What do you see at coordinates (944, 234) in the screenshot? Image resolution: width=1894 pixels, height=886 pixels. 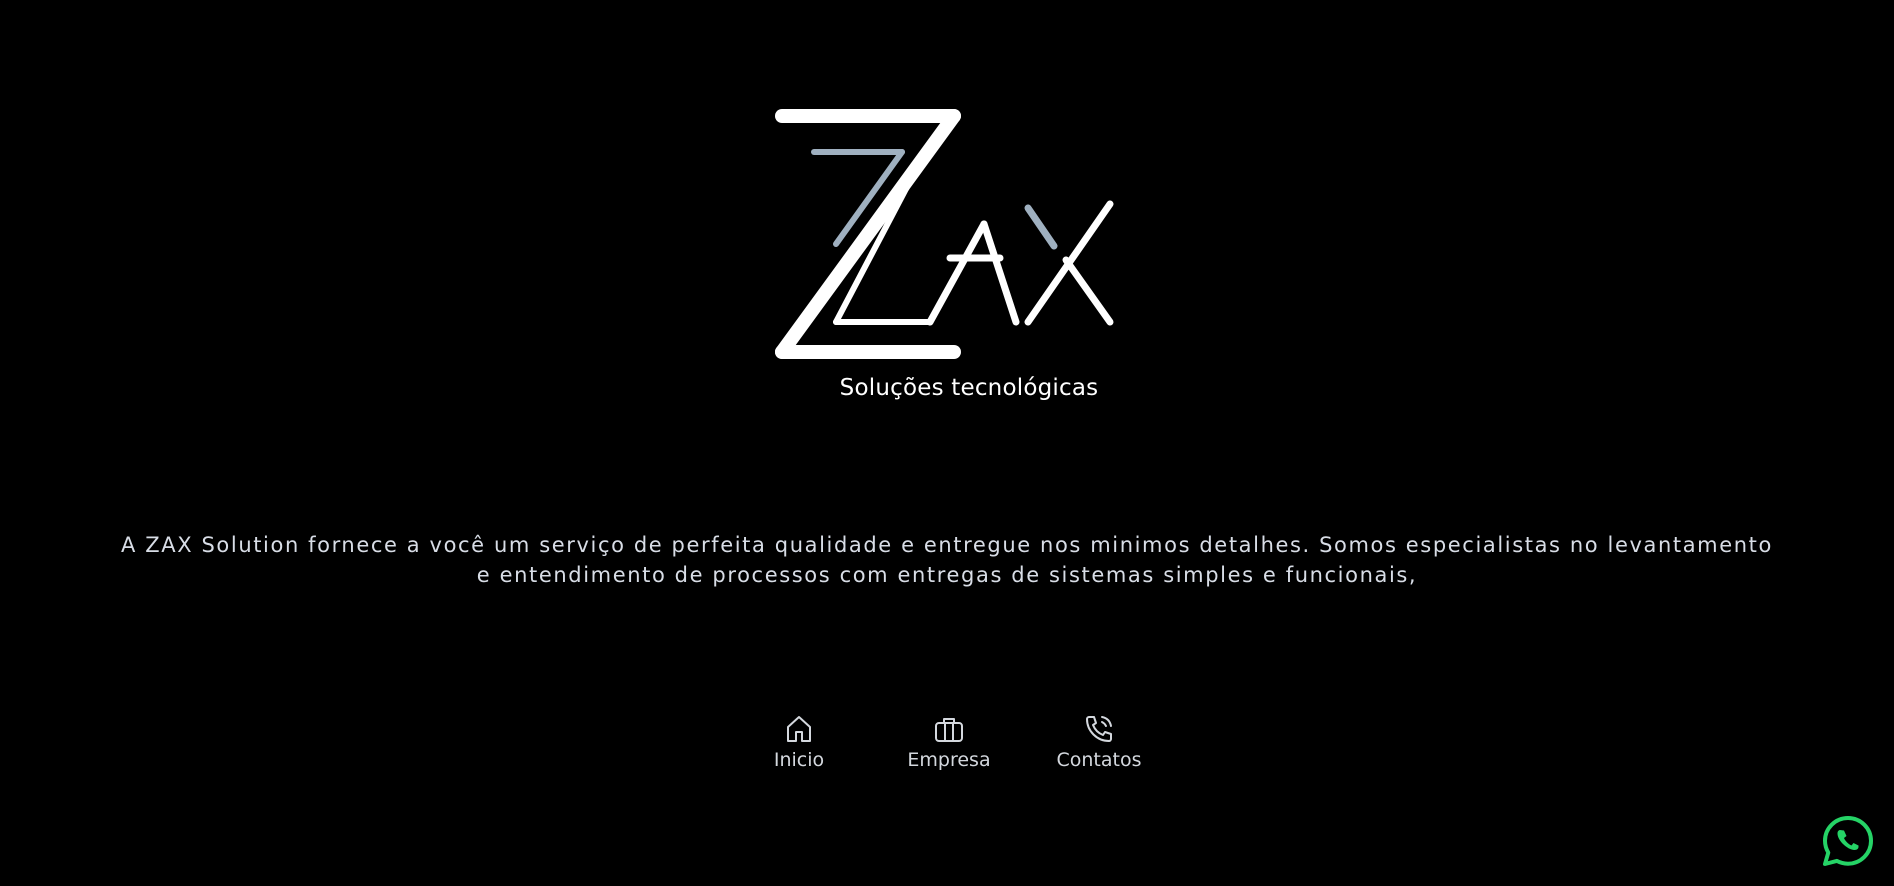 I see `zax-logo` at bounding box center [944, 234].